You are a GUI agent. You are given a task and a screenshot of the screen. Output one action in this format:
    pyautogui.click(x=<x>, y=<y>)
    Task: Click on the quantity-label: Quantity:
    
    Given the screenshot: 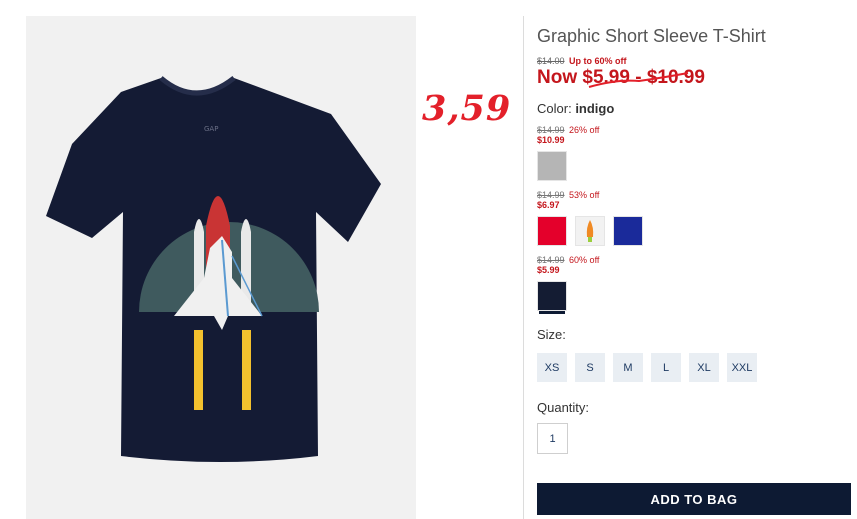 What is the action you would take?
    pyautogui.click(x=563, y=407)
    